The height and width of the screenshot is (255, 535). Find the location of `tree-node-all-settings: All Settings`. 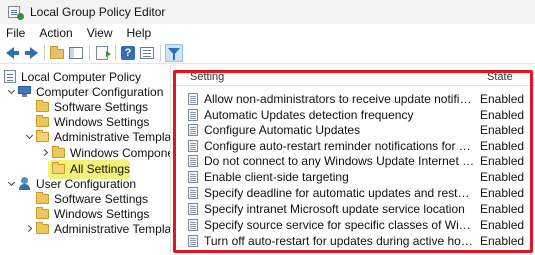

tree-node-all-settings: All Settings is located at coordinates (91, 168).